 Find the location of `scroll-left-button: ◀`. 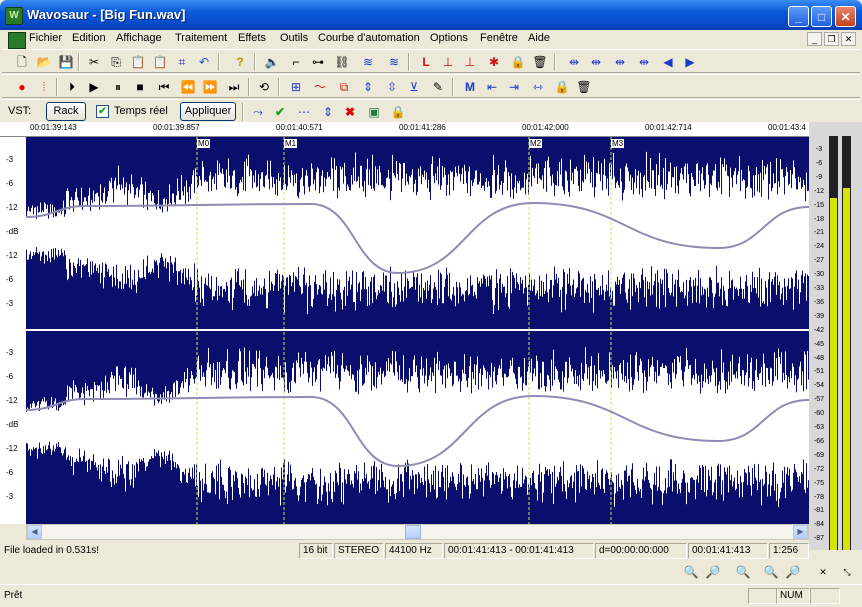

scroll-left-button: ◀ is located at coordinates (34, 532).